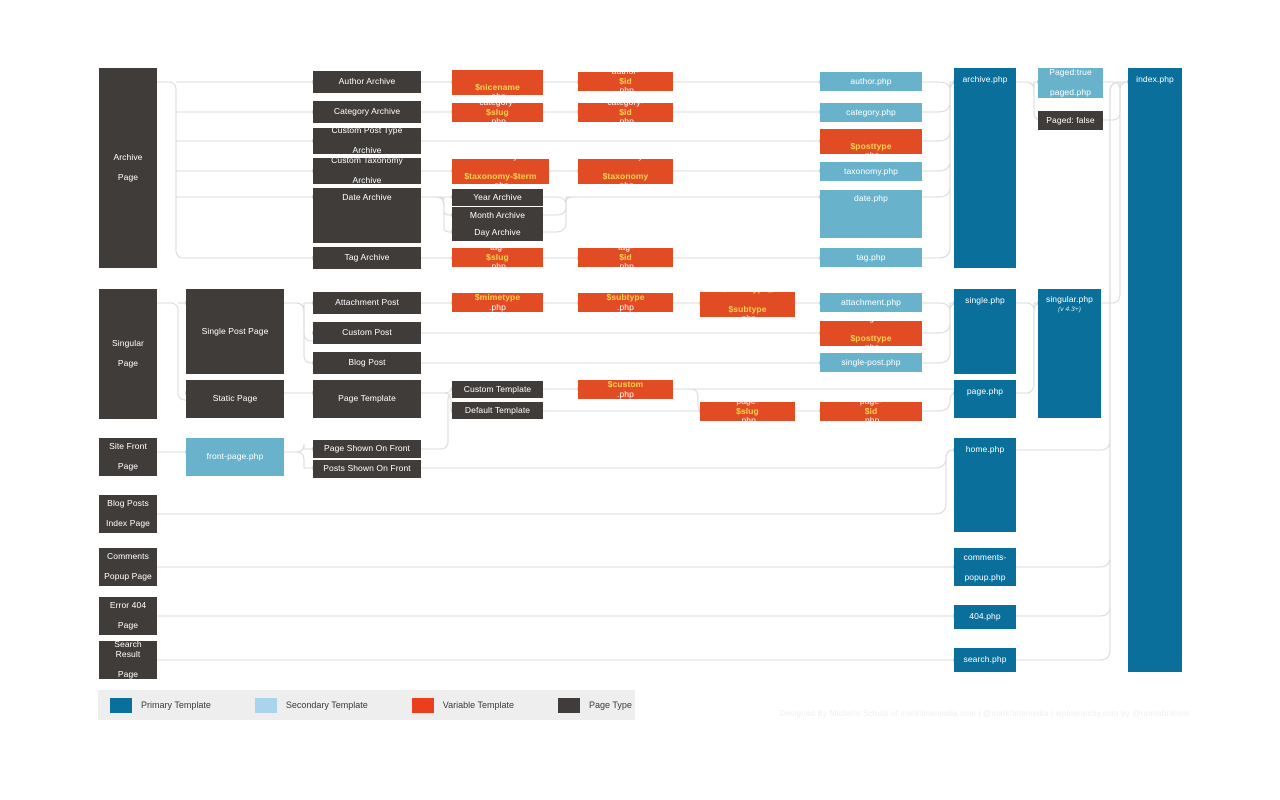 The width and height of the screenshot is (1280, 800). Describe the element at coordinates (367, 82) in the screenshot. I see `node-author-archive: Author Archive` at that location.